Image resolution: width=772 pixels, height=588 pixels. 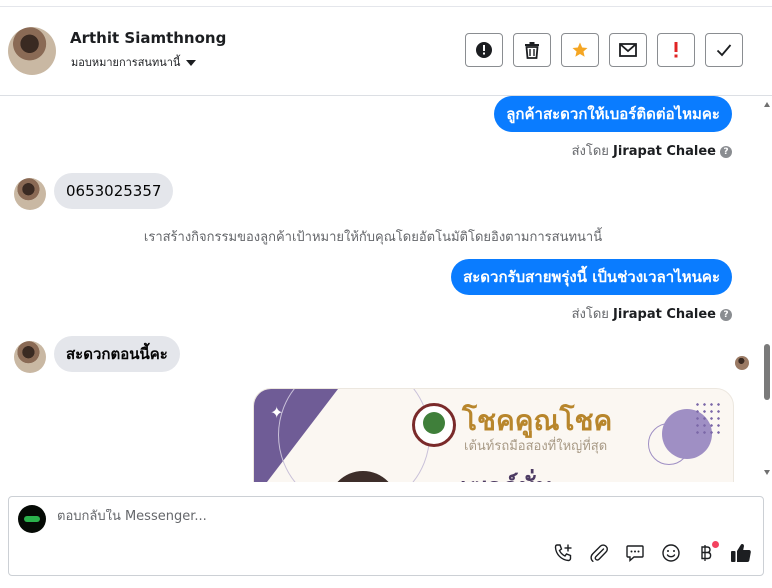 What do you see at coordinates (506, 474) in the screenshot?
I see `promo-big-text: เซลล์มั่น` at bounding box center [506, 474].